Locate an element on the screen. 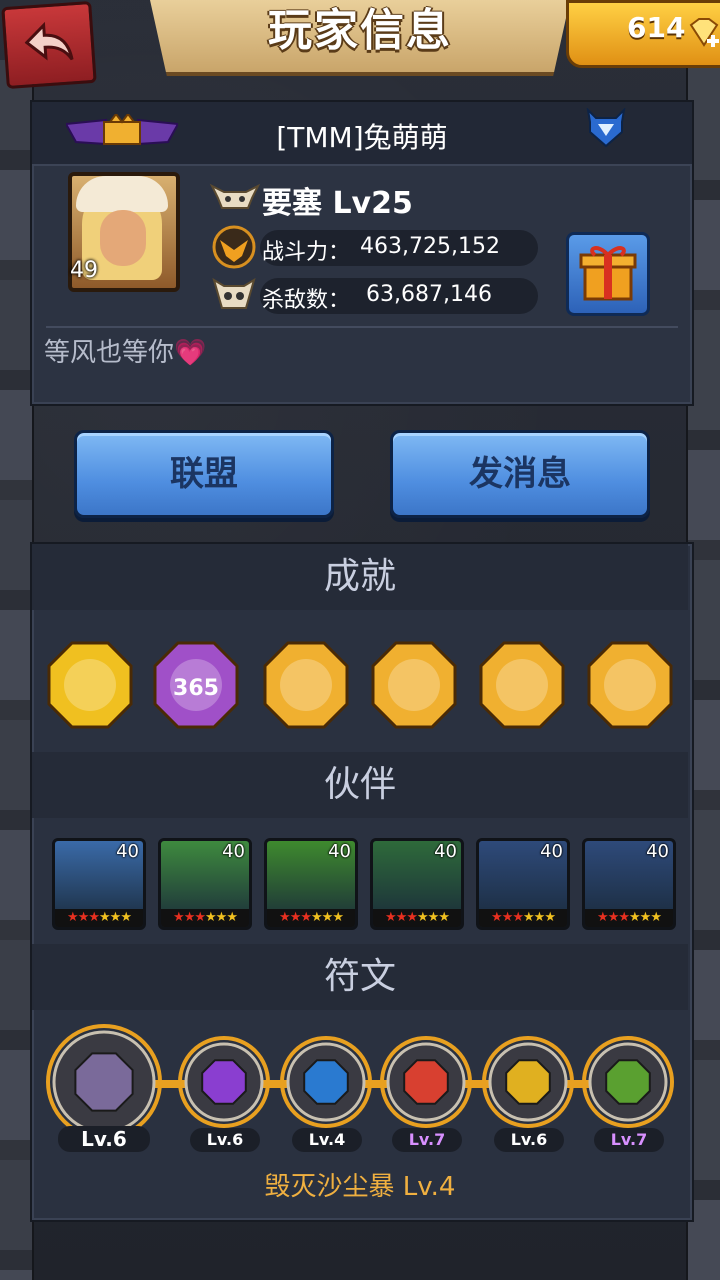 This screenshot has height=1280, width=720. achievements-header: 成就 is located at coordinates (360, 577).